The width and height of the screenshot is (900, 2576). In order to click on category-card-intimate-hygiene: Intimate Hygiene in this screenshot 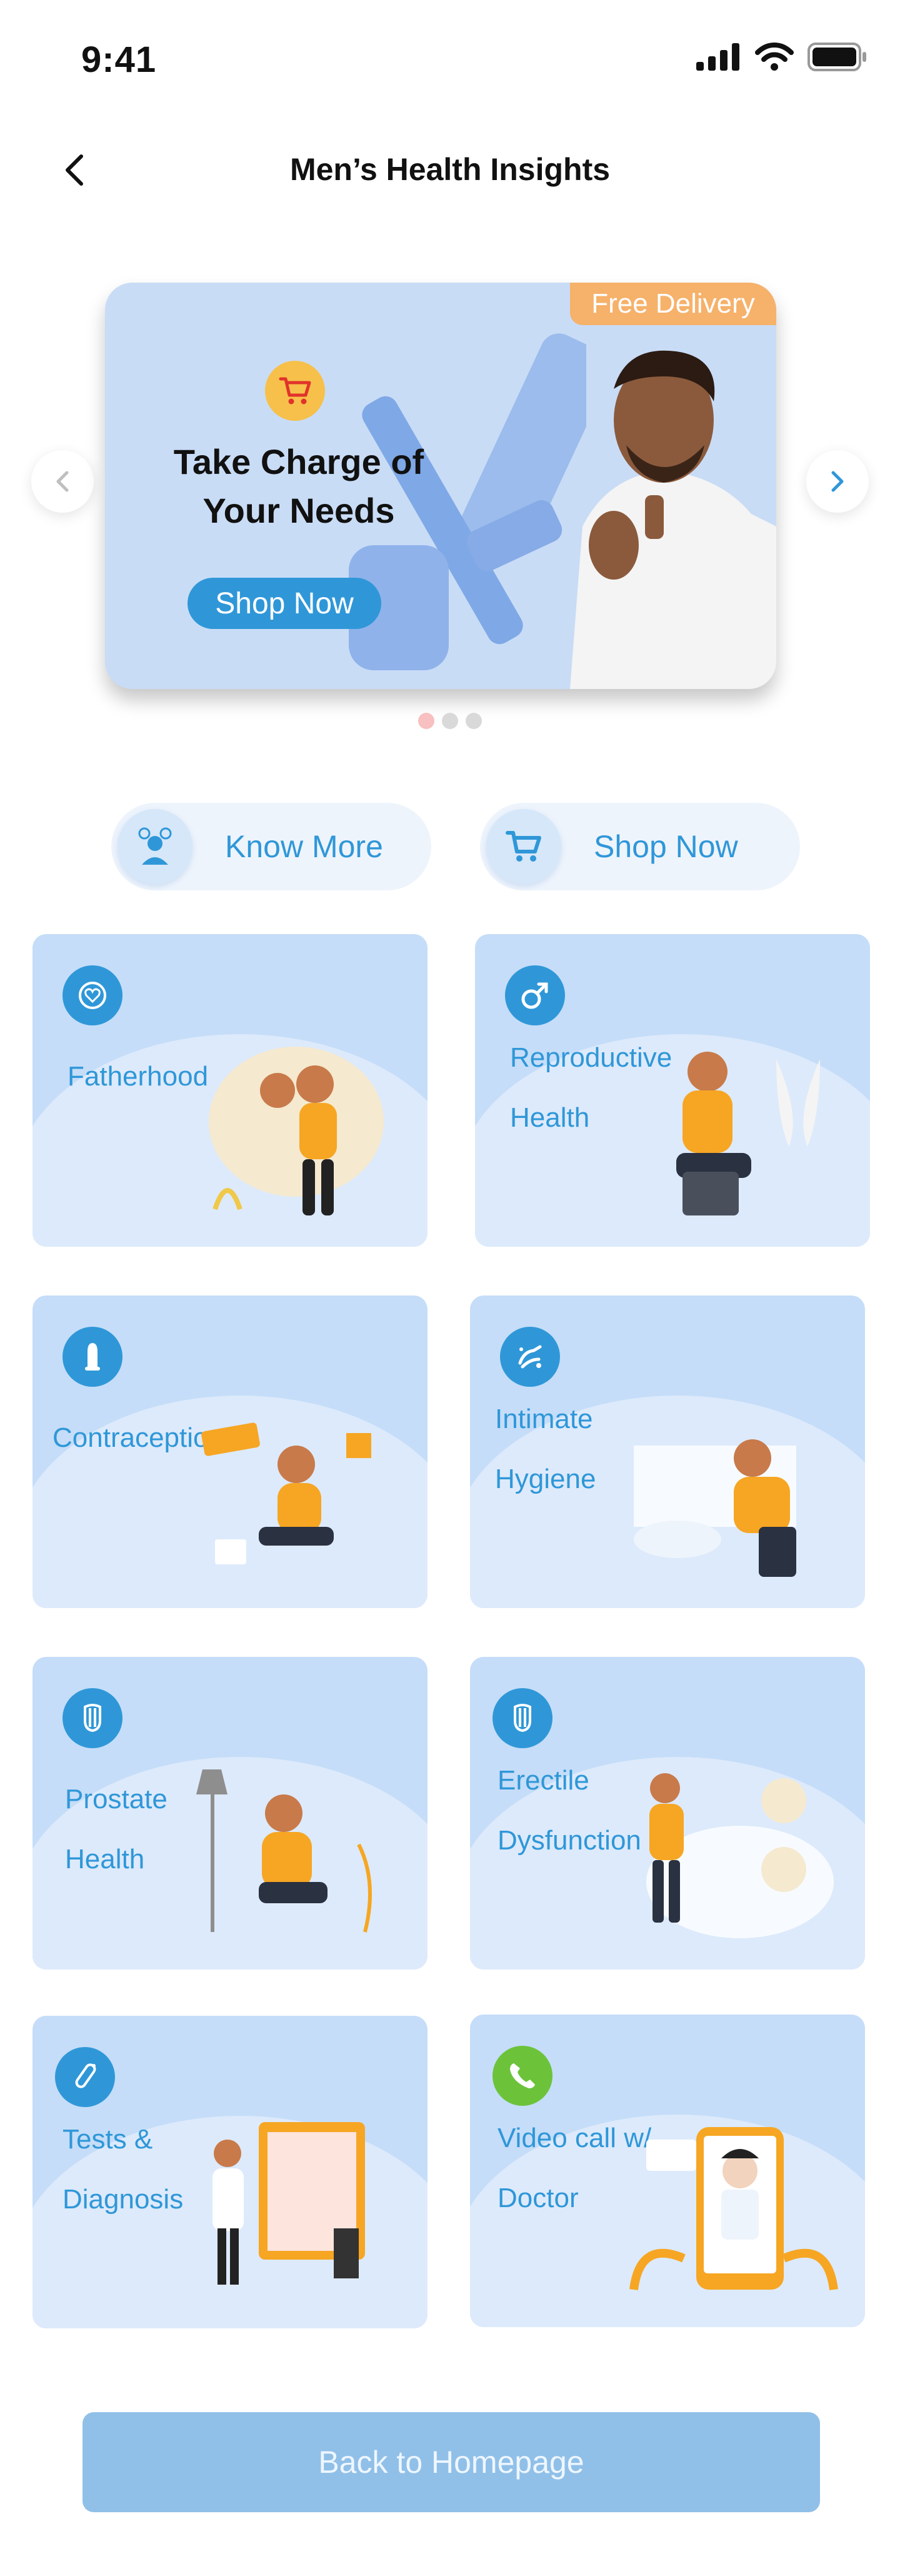, I will do `click(667, 1452)`.